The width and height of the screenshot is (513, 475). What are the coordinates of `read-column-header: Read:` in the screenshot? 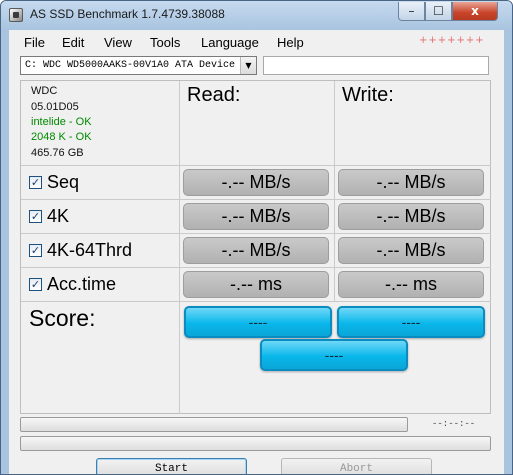 It's located at (257, 123).